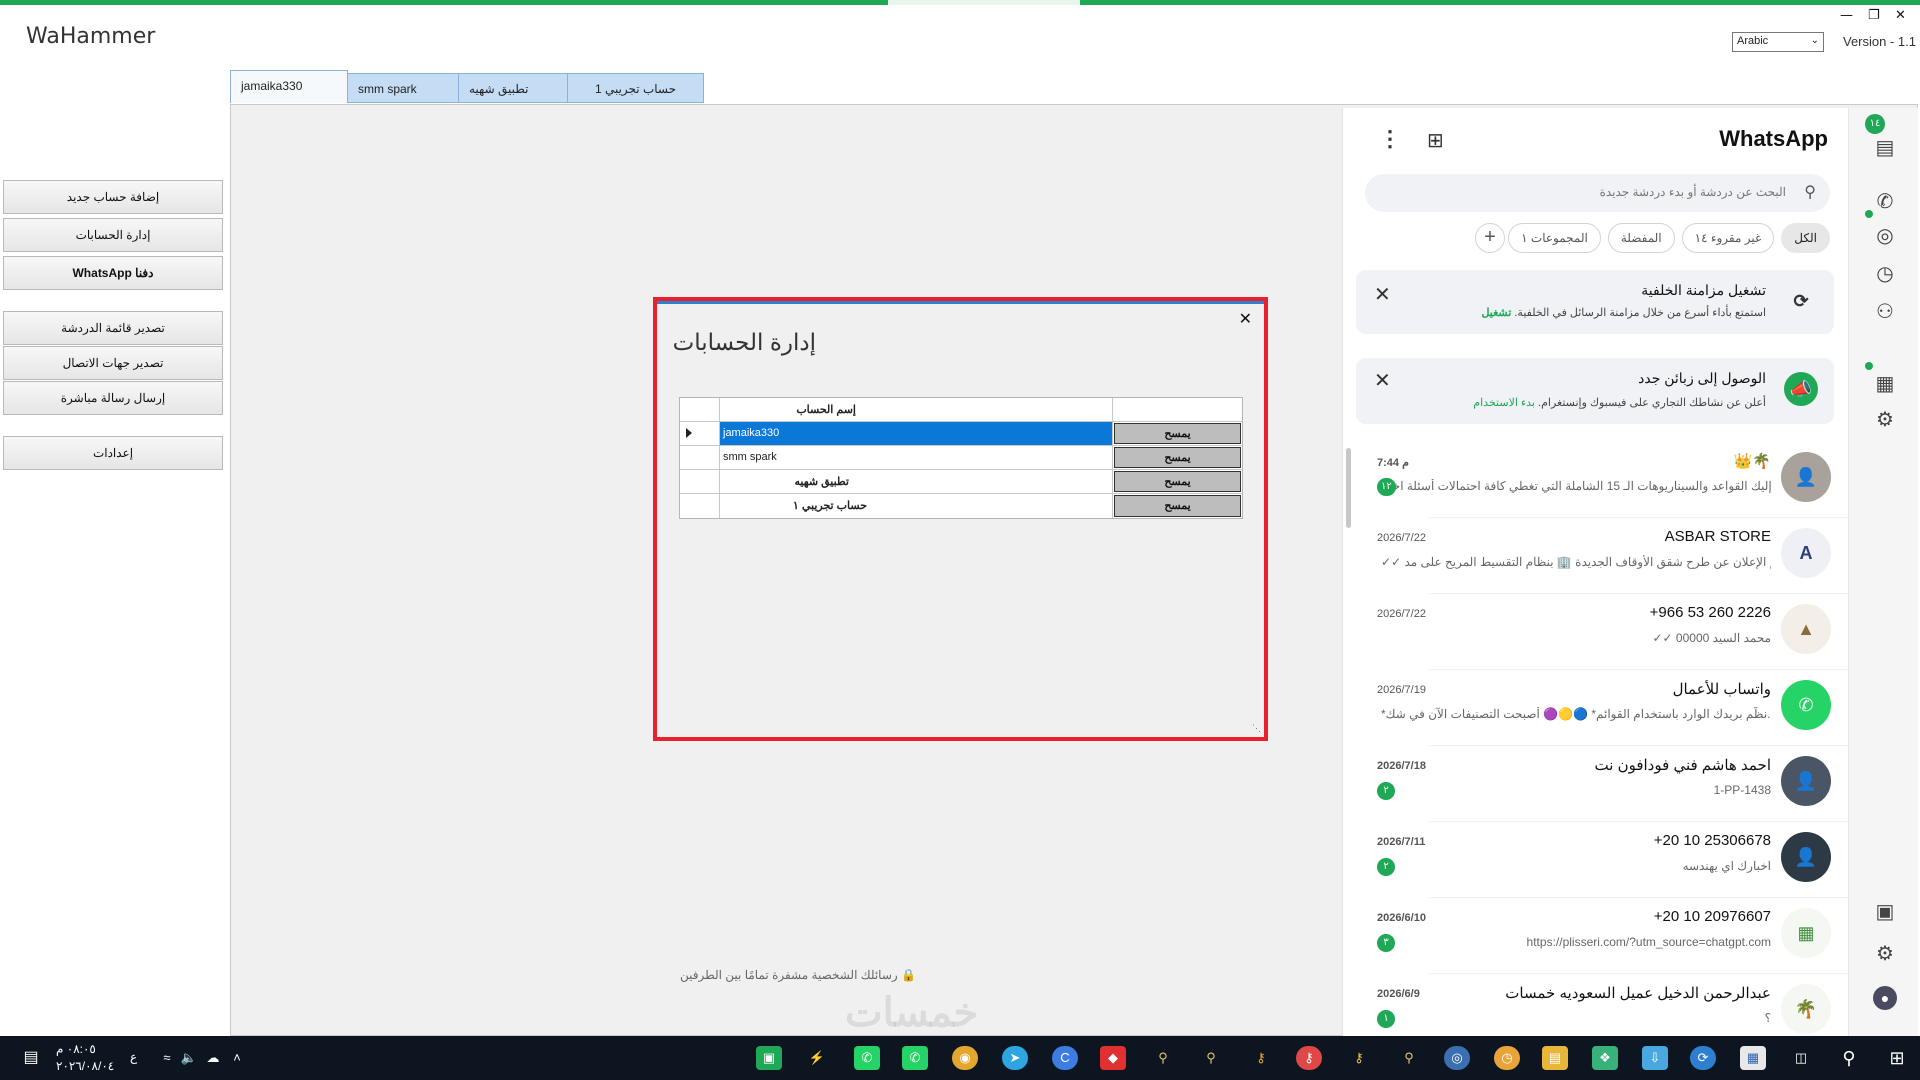  What do you see at coordinates (1728, 238) in the screenshot?
I see `filter-unread: غير مقروء ١٤` at bounding box center [1728, 238].